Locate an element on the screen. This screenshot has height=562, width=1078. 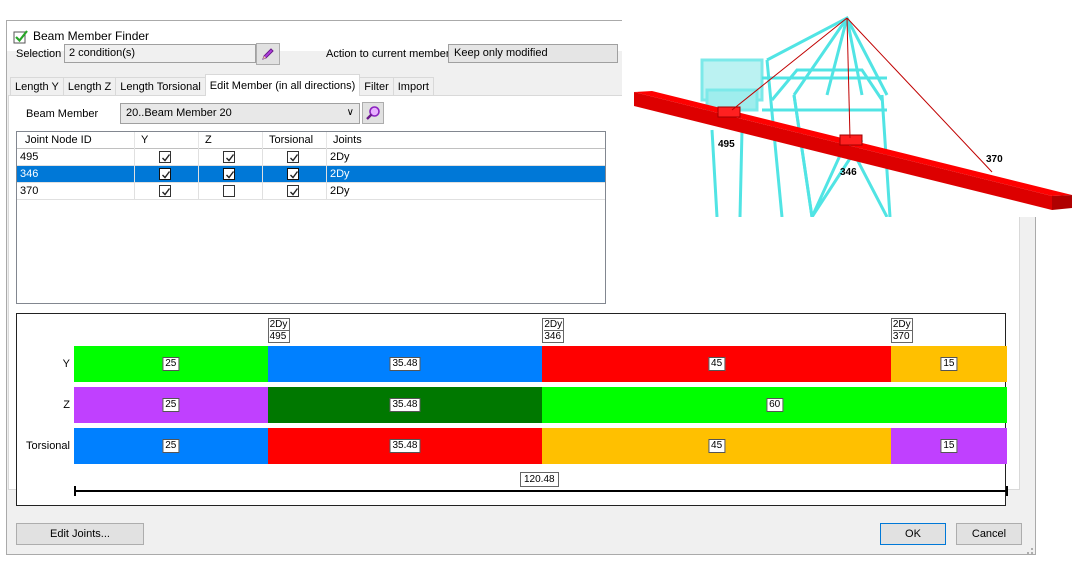
segment-length-label: 60 is located at coordinates (775, 405).